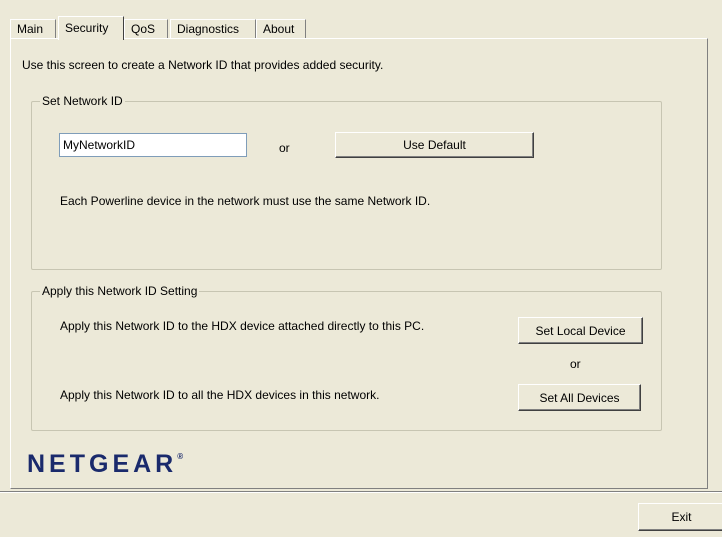 This screenshot has width=722, height=537. Describe the element at coordinates (208, 29) in the screenshot. I see `tab-diagnostics-label: Diagnostics` at that location.